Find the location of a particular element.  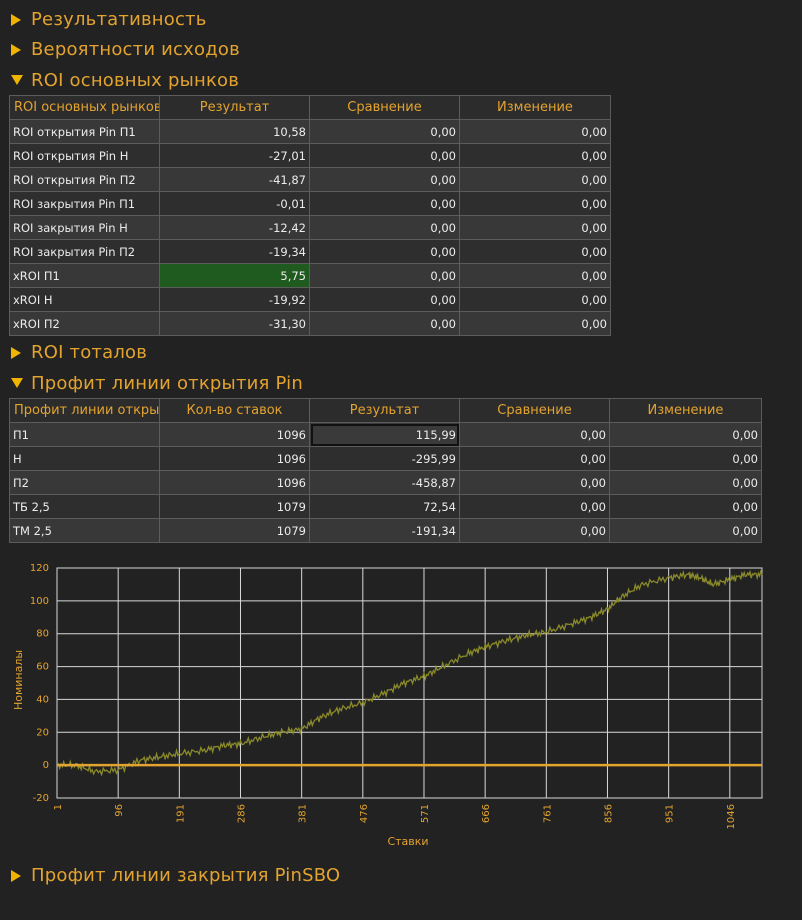

x-axis-ticks: 1 96 191 286 381 476 571 666 761 856 951 1046 is located at coordinates (395, 816).